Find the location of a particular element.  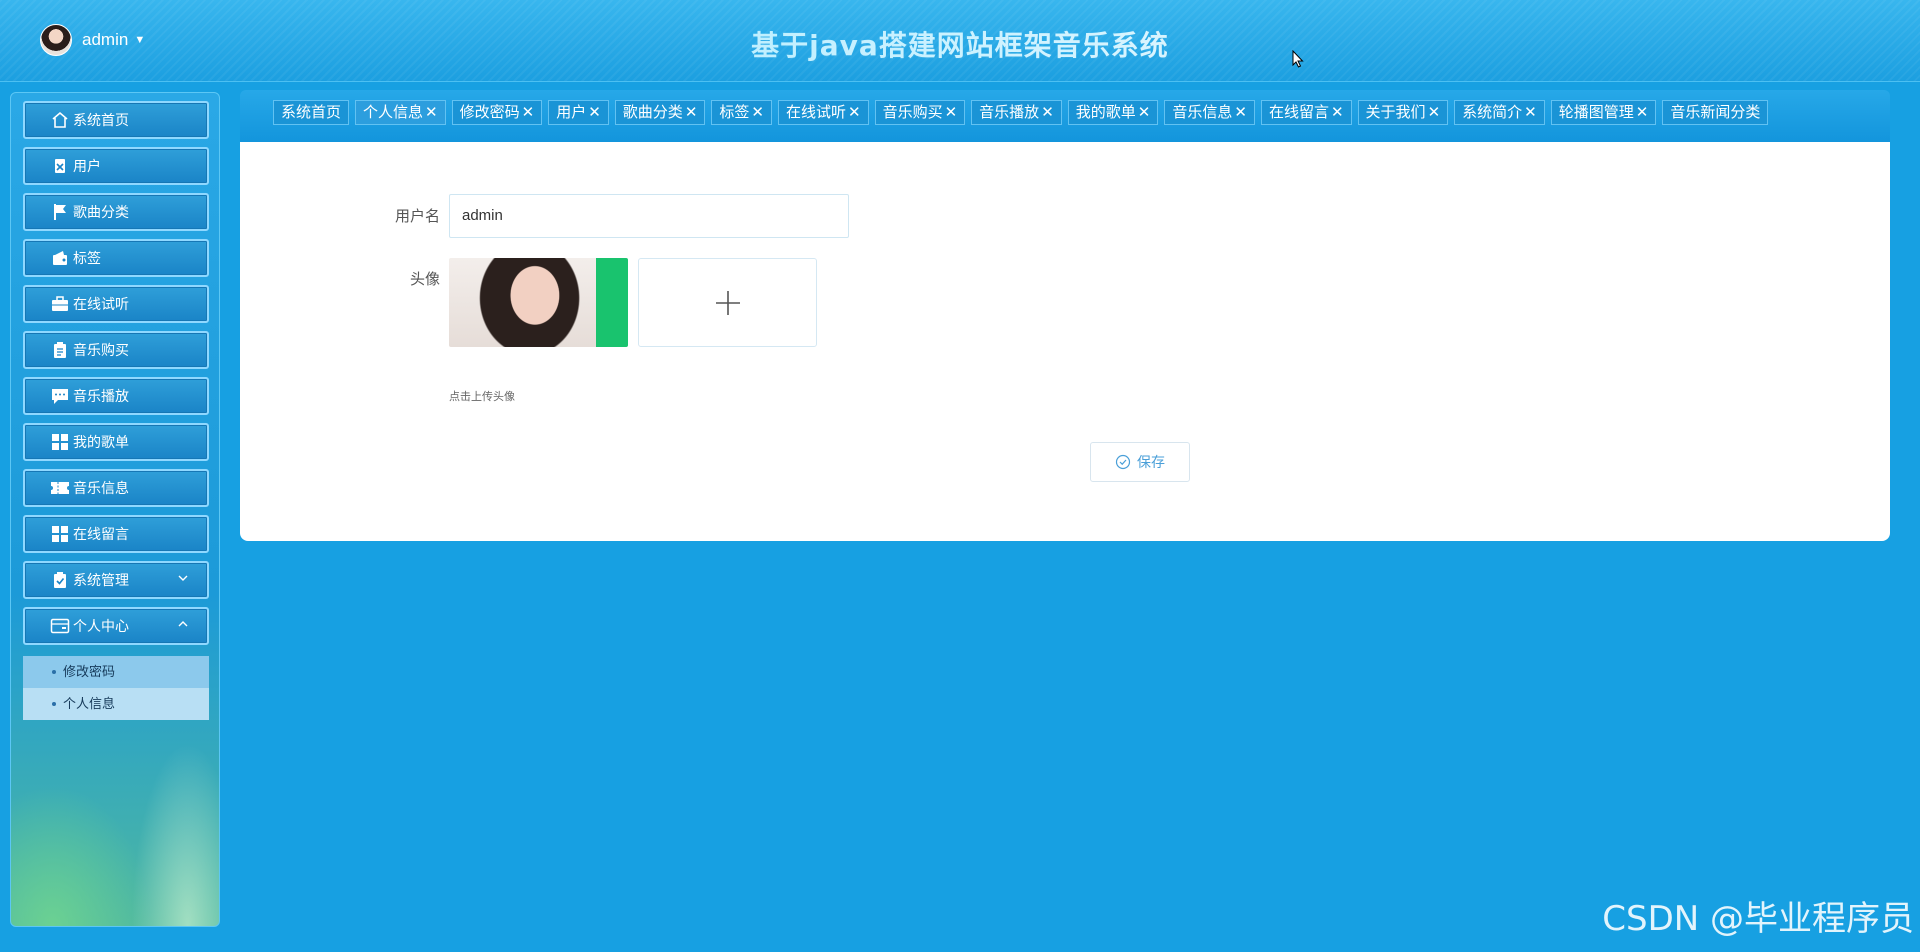

tab-item: 标签 ✕ is located at coordinates (741, 112).